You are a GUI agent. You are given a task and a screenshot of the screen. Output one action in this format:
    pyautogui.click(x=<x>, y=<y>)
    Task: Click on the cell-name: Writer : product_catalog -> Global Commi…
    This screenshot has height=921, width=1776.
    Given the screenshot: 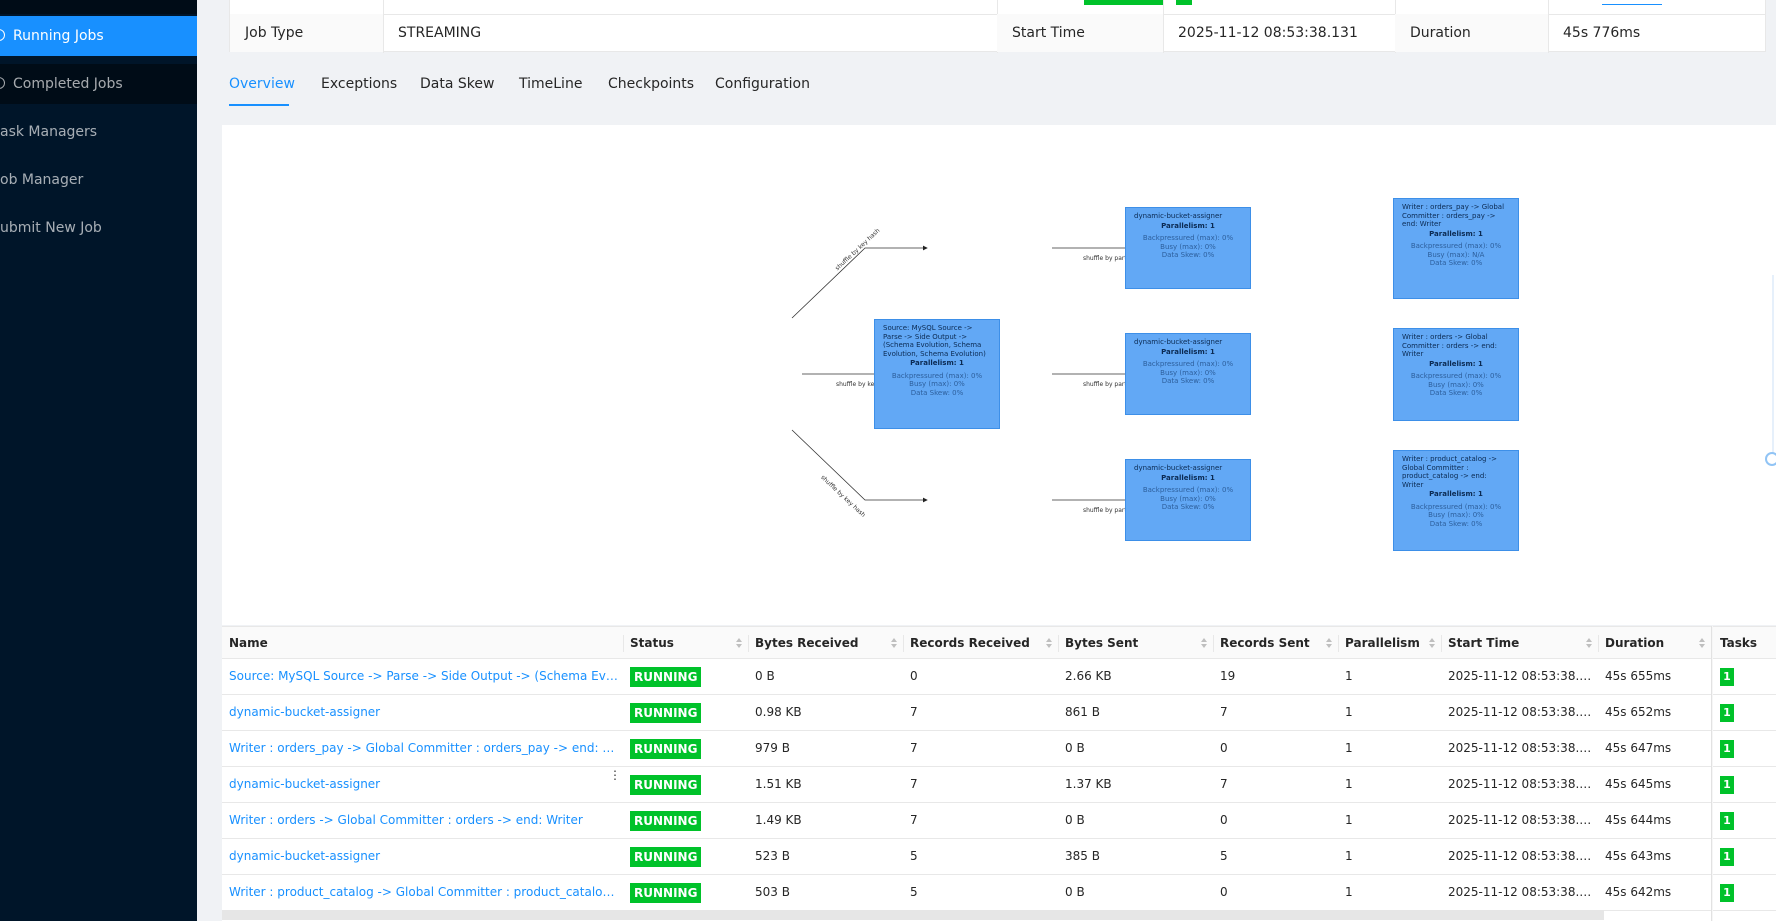 What is the action you would take?
    pyautogui.click(x=422, y=892)
    